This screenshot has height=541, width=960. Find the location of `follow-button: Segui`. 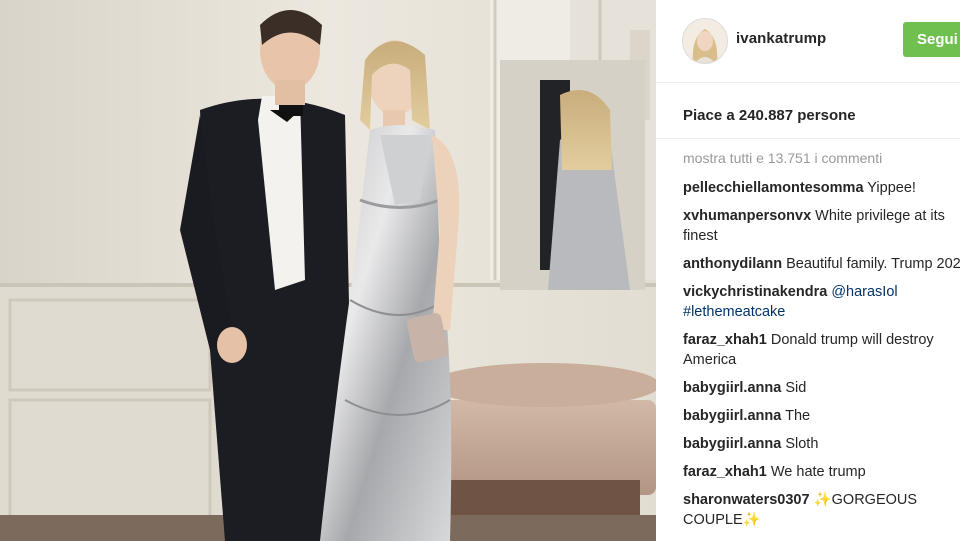

follow-button: Segui is located at coordinates (931, 39).